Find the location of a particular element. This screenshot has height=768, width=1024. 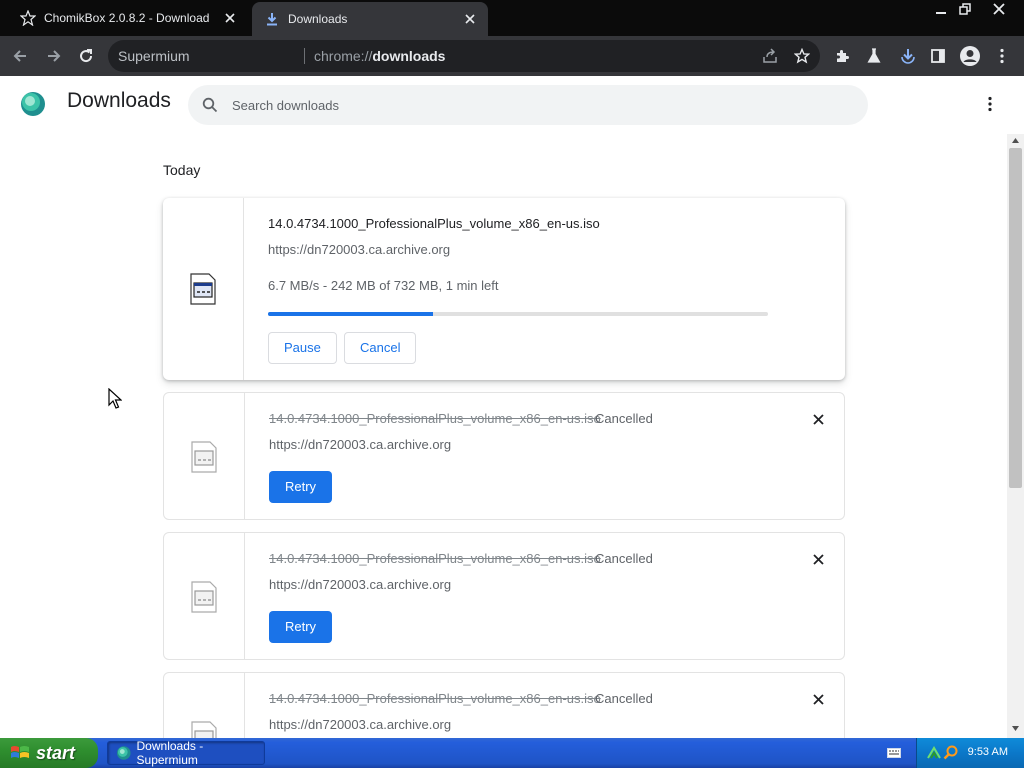

search-input is located at coordinates (532, 105).